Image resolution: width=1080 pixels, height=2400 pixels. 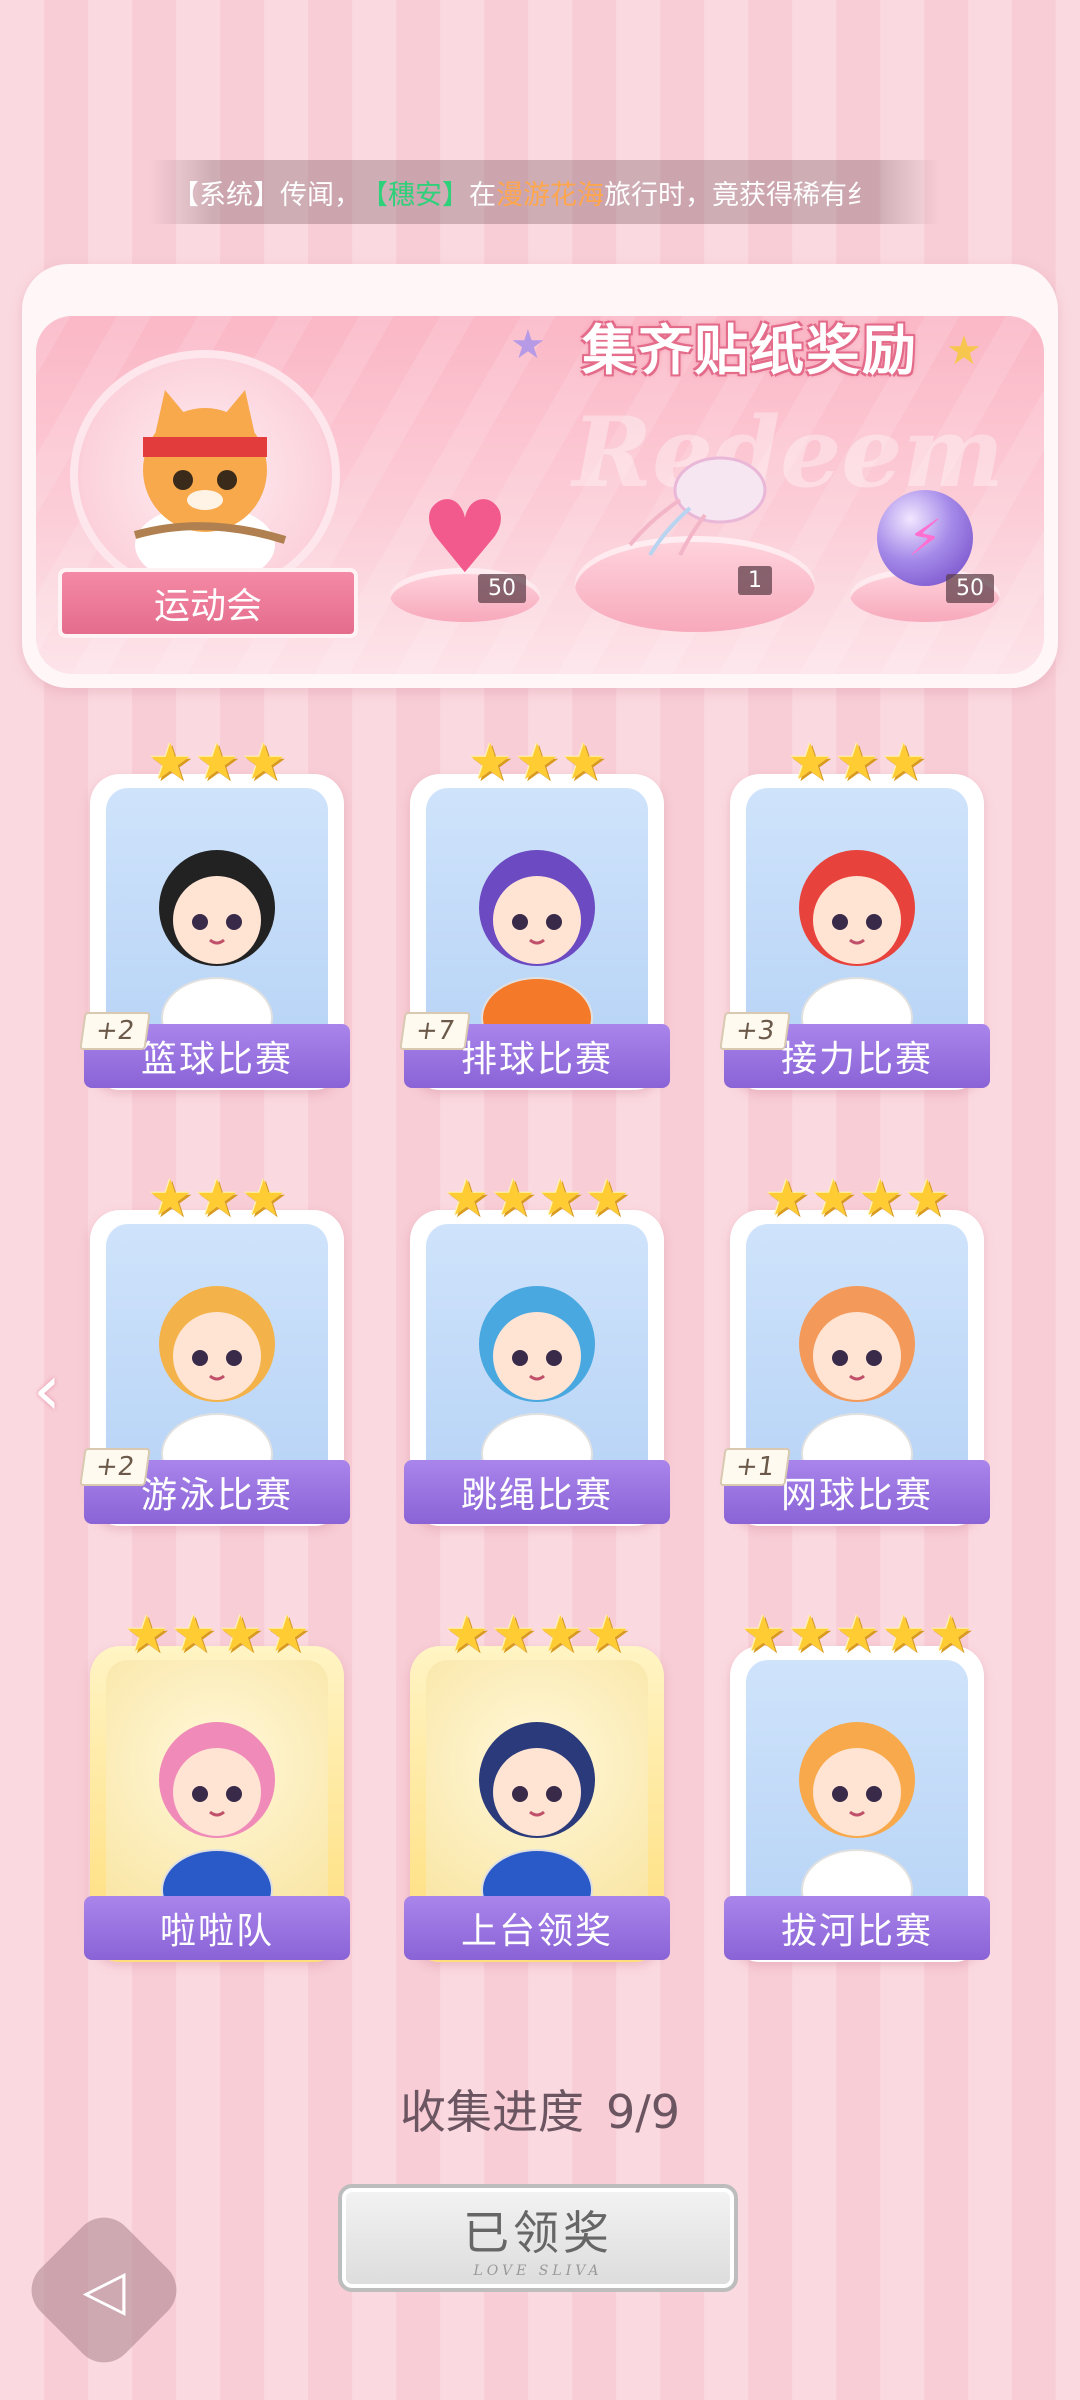 I want to click on sticker-bonus-count: +1, so click(x=755, y=1467).